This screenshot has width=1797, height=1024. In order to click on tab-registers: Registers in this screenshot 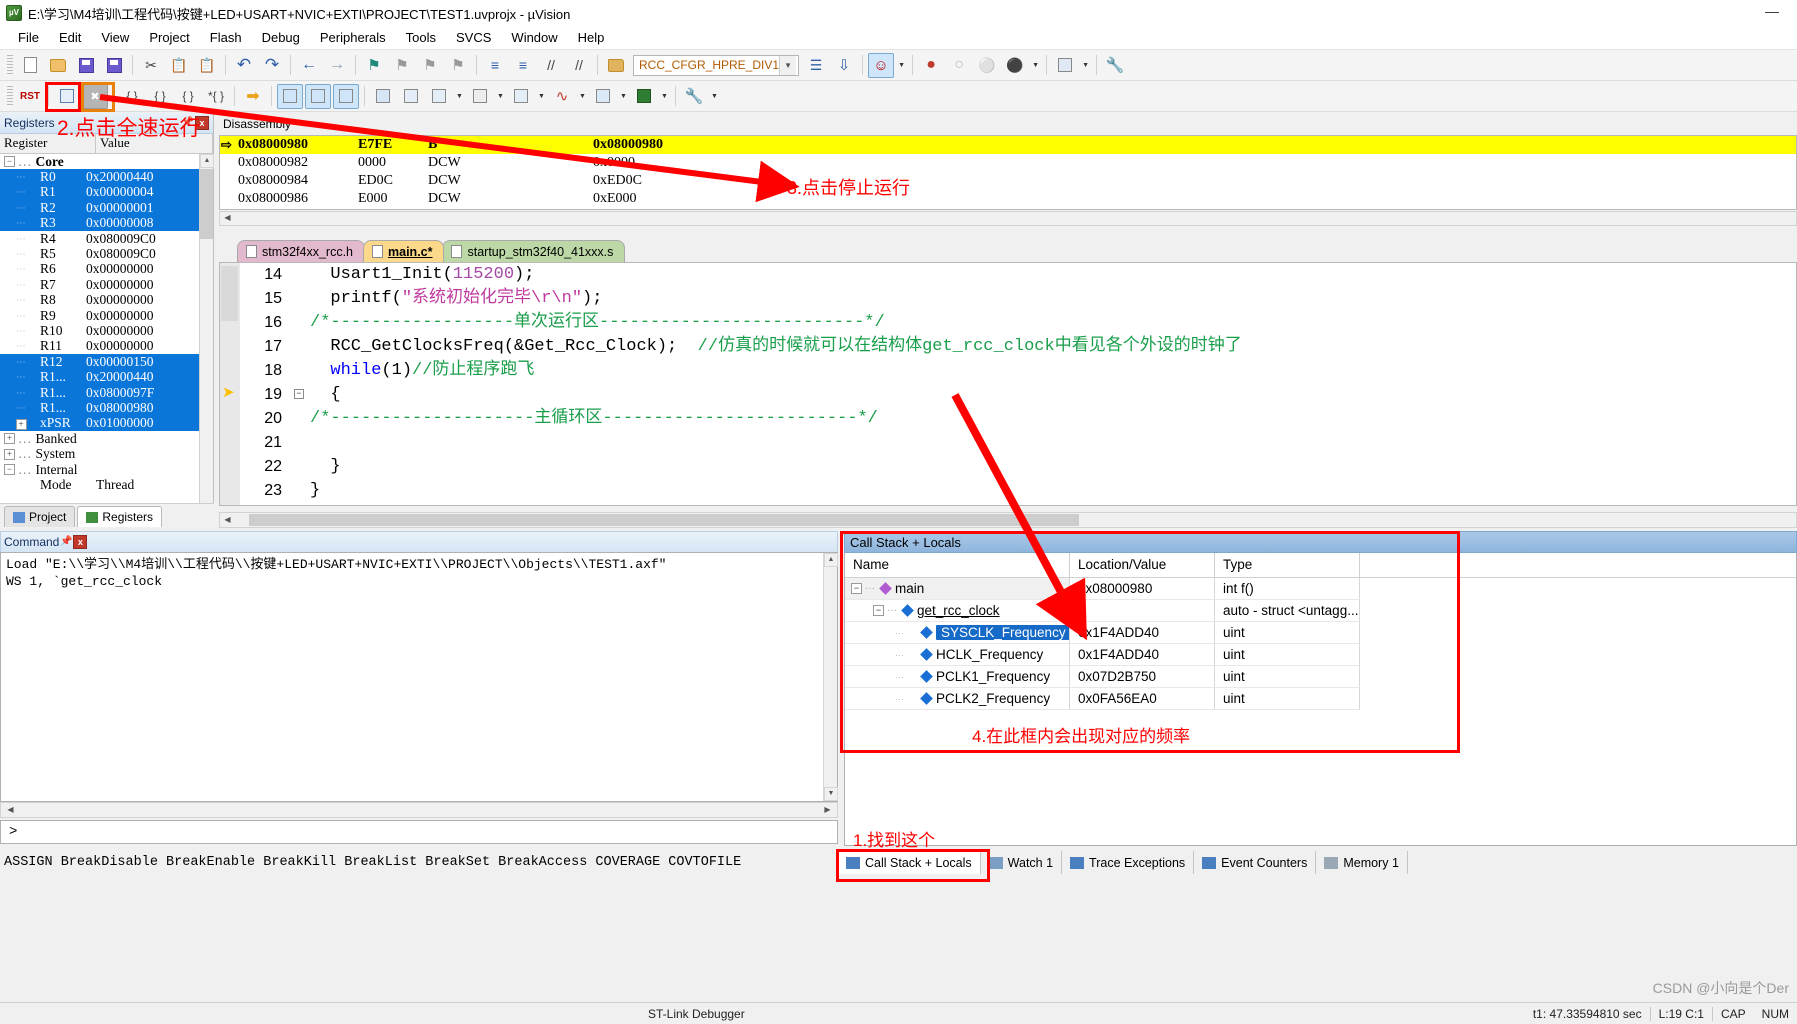, I will do `click(120, 516)`.